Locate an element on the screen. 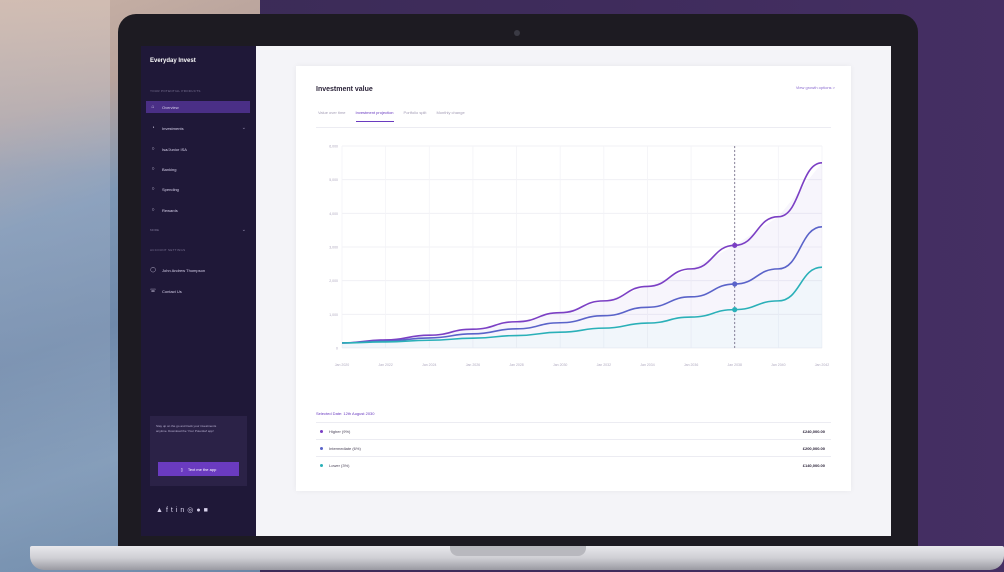 The width and height of the screenshot is (1004, 572). table-row: Higher (9%) £240,000.00 is located at coordinates (573, 430).